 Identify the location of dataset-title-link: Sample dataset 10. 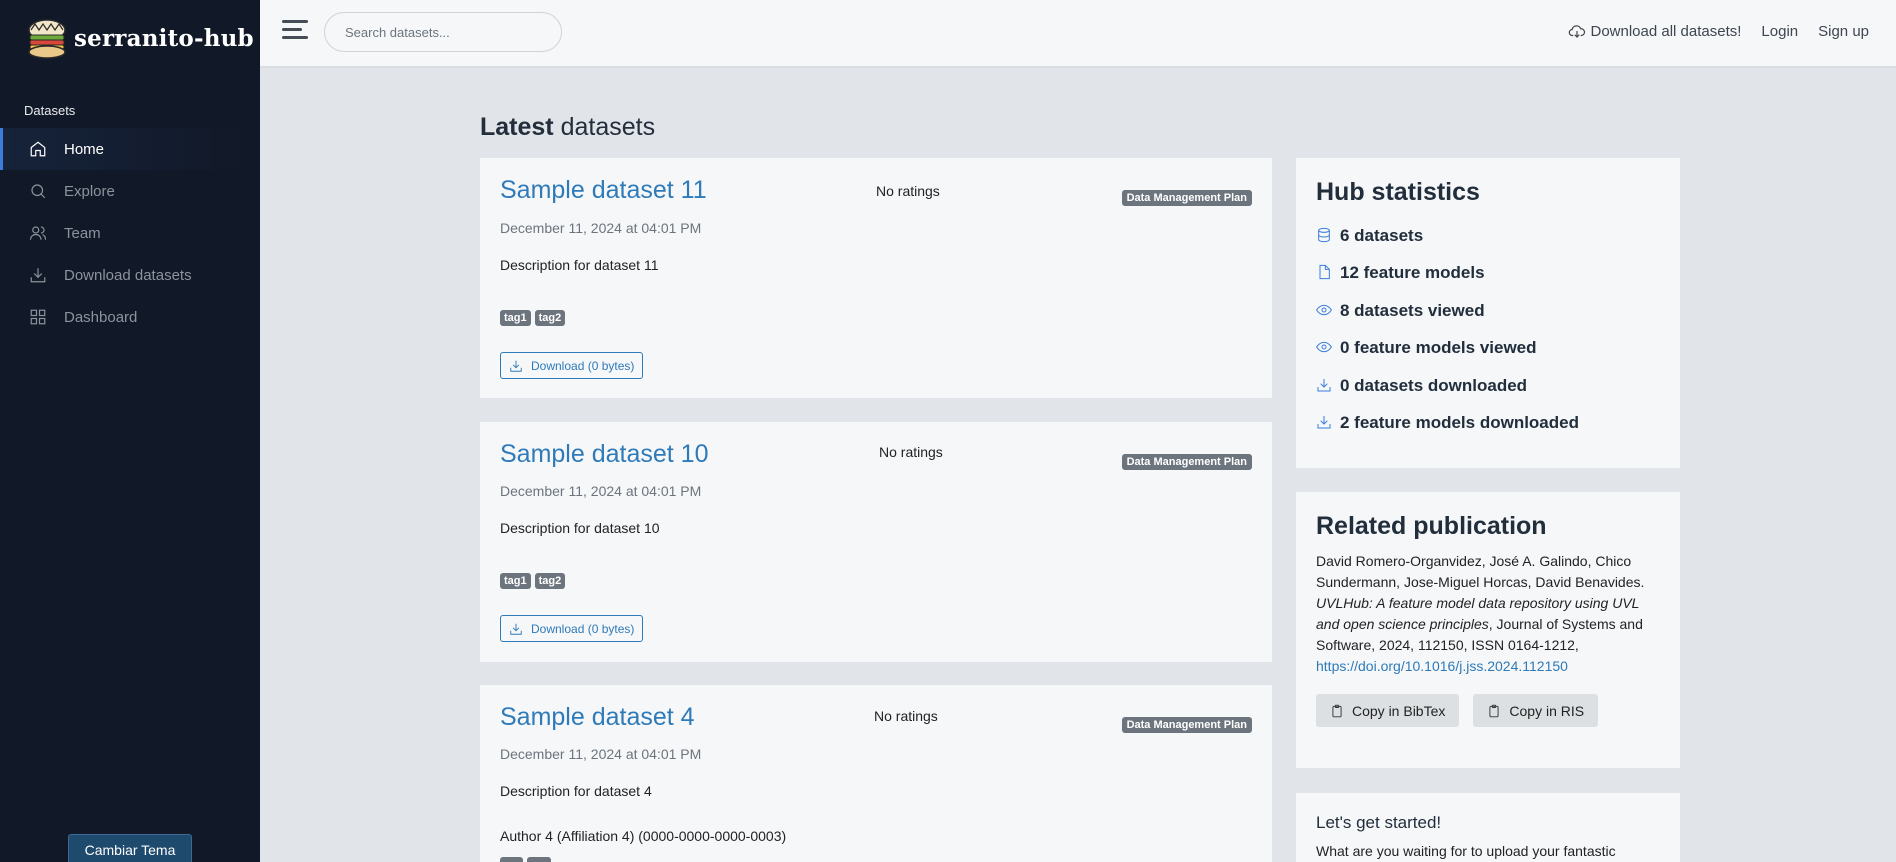
(604, 454).